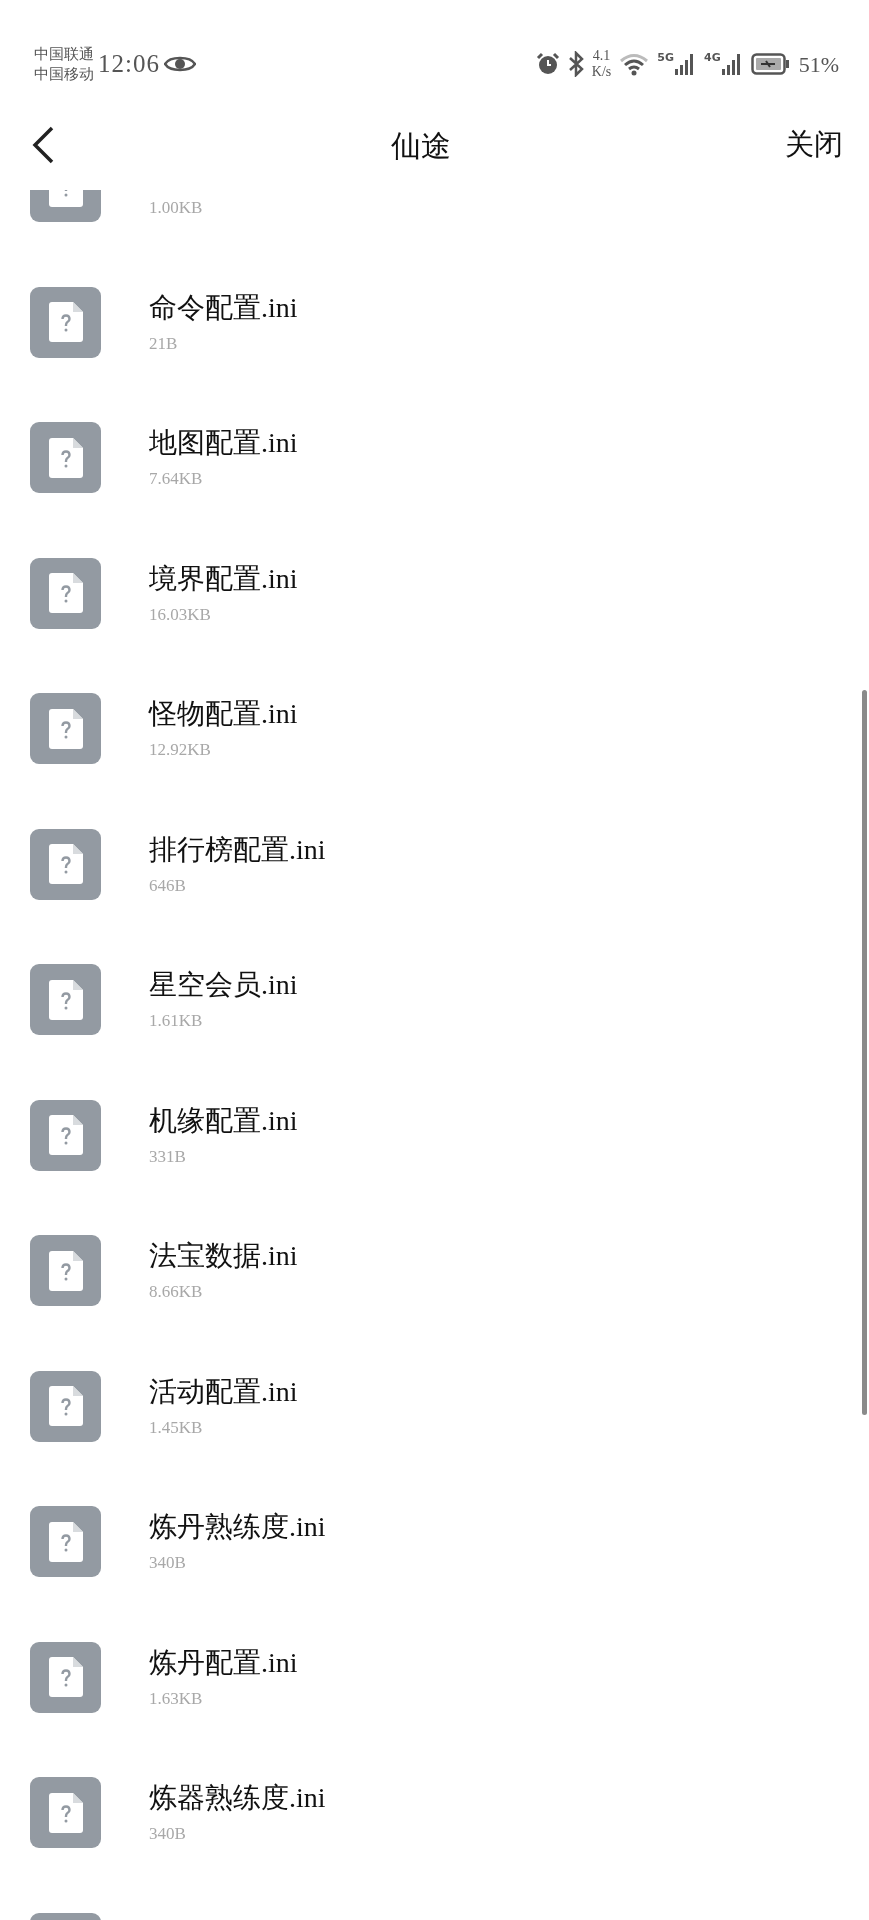 Image resolution: width=869 pixels, height=1920 pixels. I want to click on eye-icon, so click(179, 64).